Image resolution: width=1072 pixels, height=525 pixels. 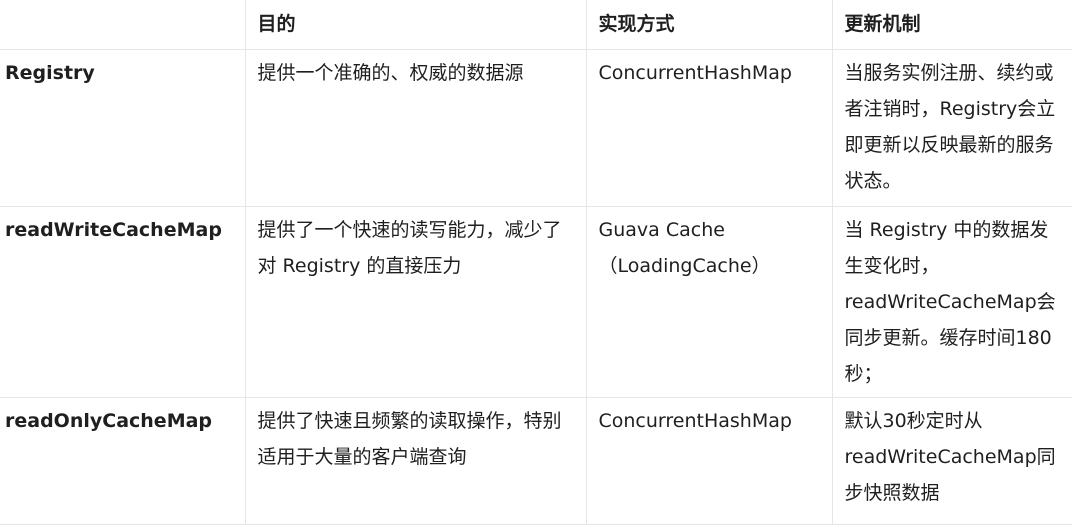 What do you see at coordinates (415, 461) in the screenshot?
I see `row-purpose-cell: 提供了快速且频繁的读取操作，特别适用于大量的客户端查询` at bounding box center [415, 461].